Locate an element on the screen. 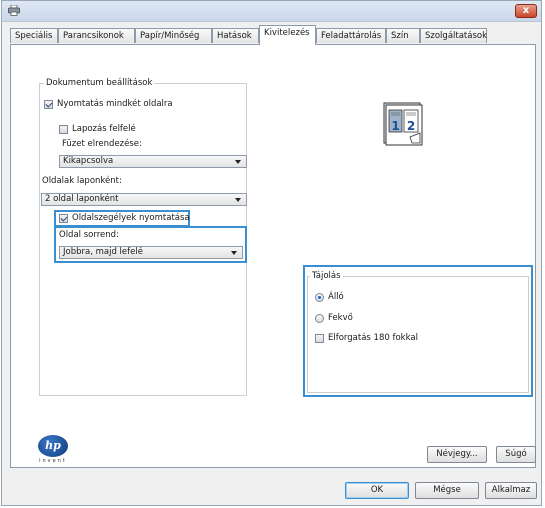 Image resolution: width=545 pixels, height=508 pixels. help-button: Súgó is located at coordinates (516, 454).